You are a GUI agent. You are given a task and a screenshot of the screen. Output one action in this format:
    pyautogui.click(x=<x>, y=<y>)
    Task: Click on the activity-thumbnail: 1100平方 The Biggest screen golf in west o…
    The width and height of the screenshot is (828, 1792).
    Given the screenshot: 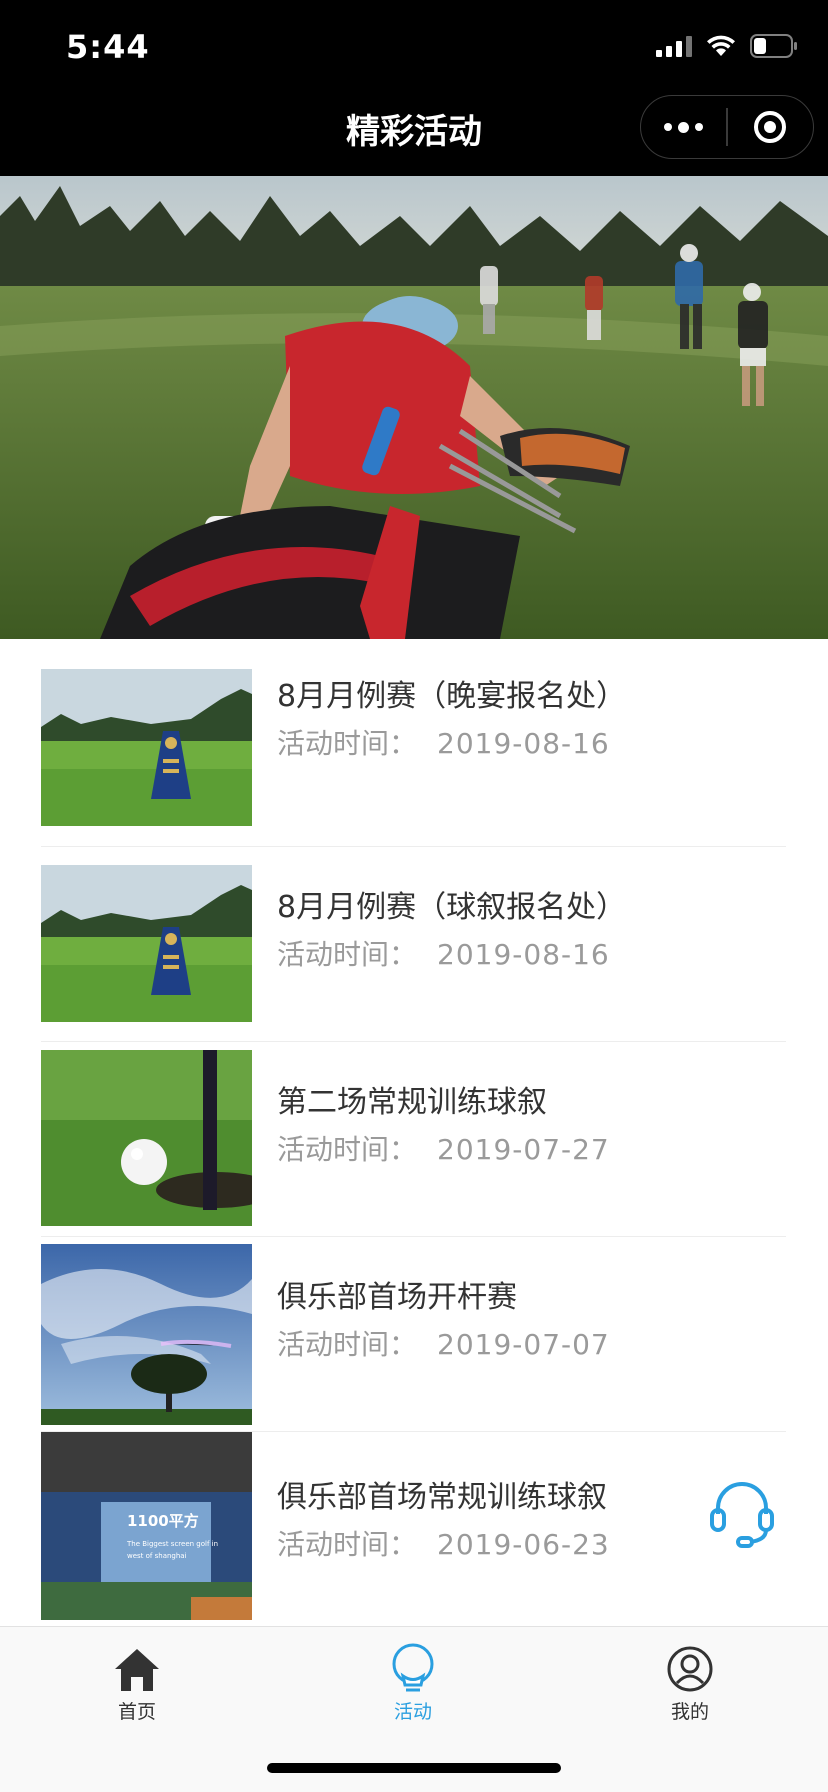 What is the action you would take?
    pyautogui.click(x=146, y=1526)
    